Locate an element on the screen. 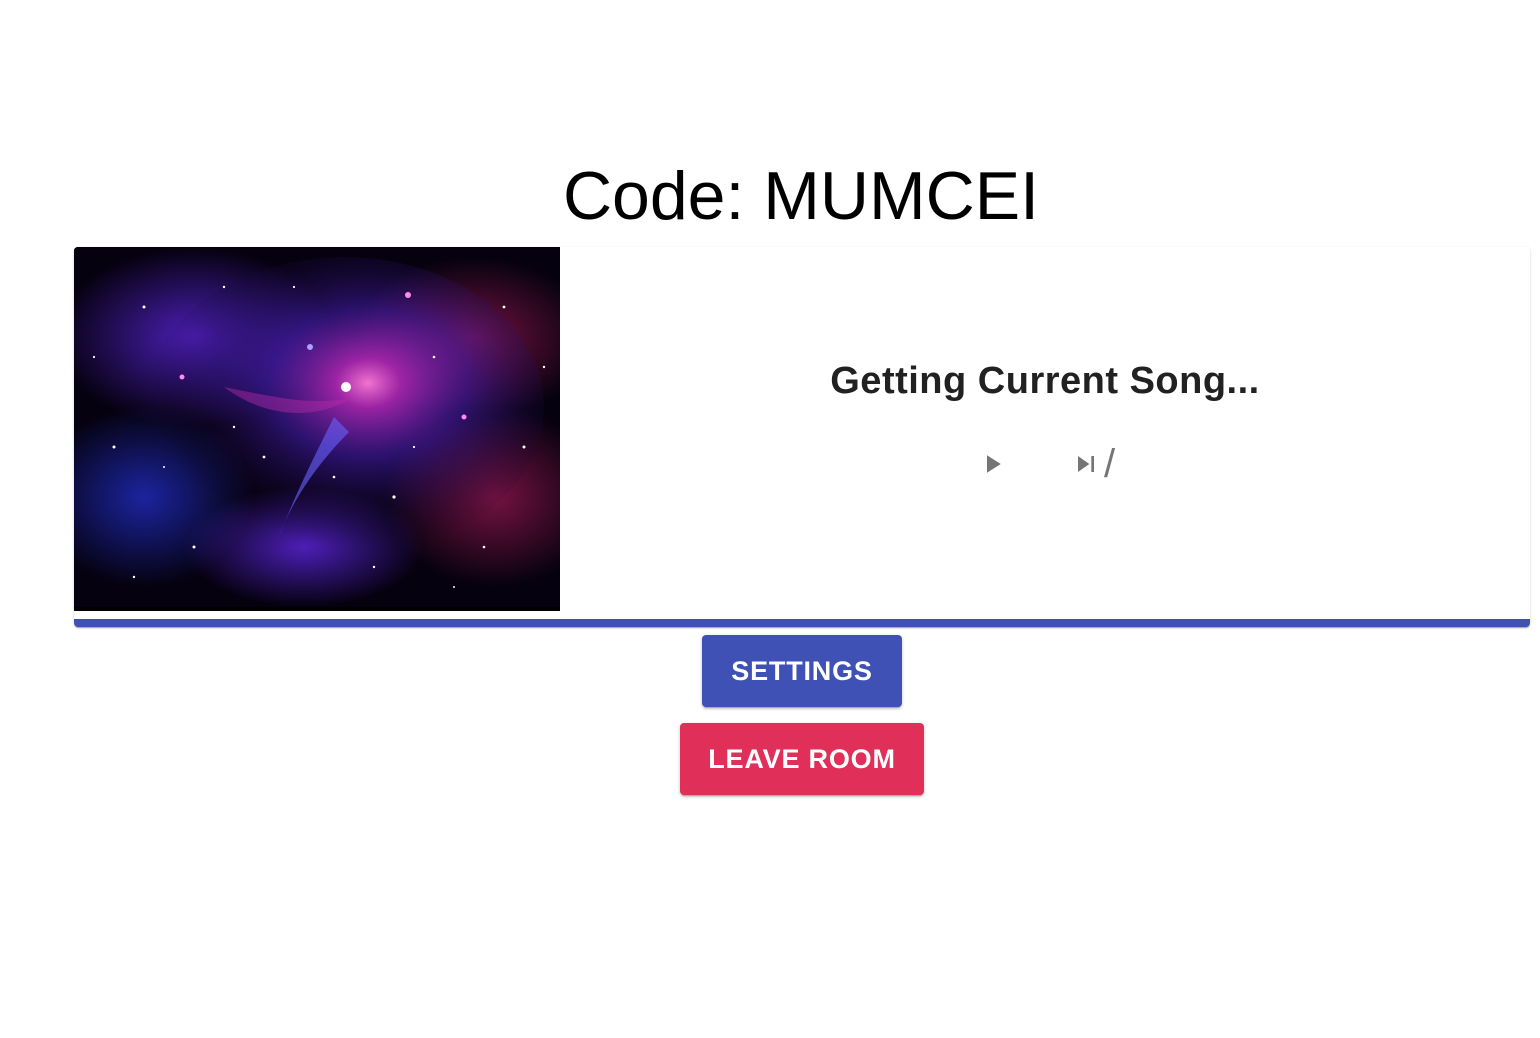 This screenshot has height=1038, width=1540. play-icon is located at coordinates (994, 464).